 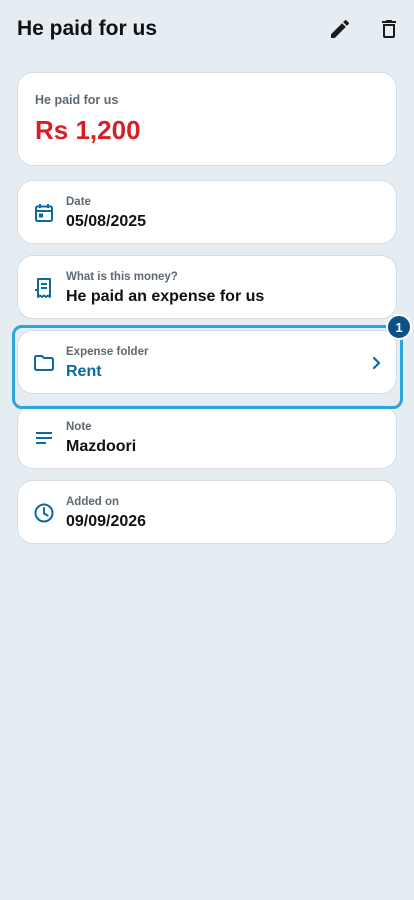 I want to click on calendar-icon, so click(x=44, y=213).